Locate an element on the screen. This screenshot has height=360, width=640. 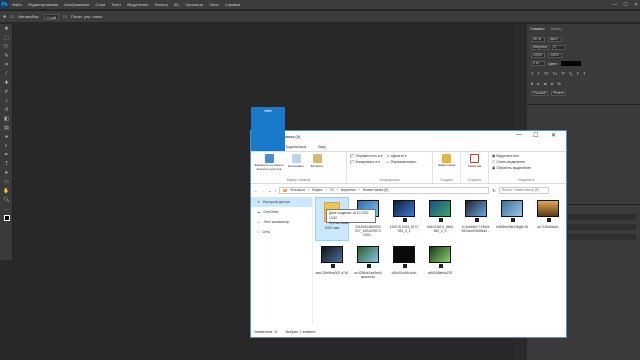
back-arrow-icon: ← is located at coordinates (256, 190).